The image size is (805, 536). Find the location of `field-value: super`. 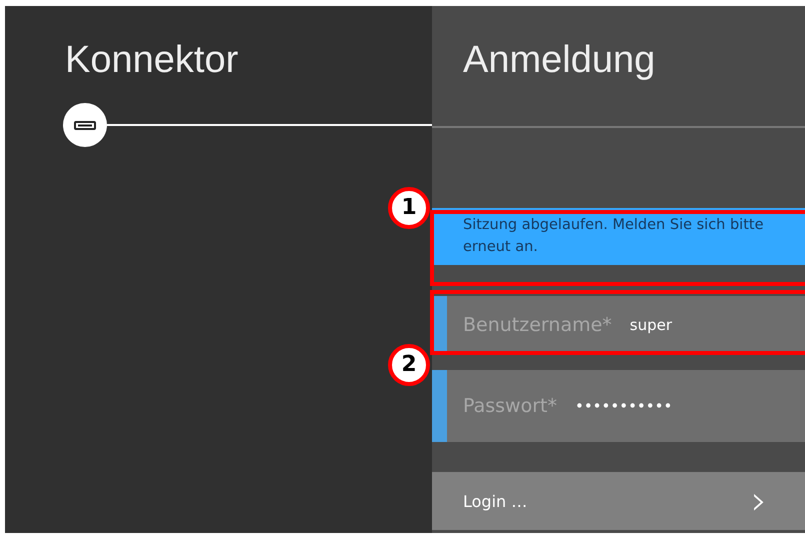

field-value: super is located at coordinates (651, 325).